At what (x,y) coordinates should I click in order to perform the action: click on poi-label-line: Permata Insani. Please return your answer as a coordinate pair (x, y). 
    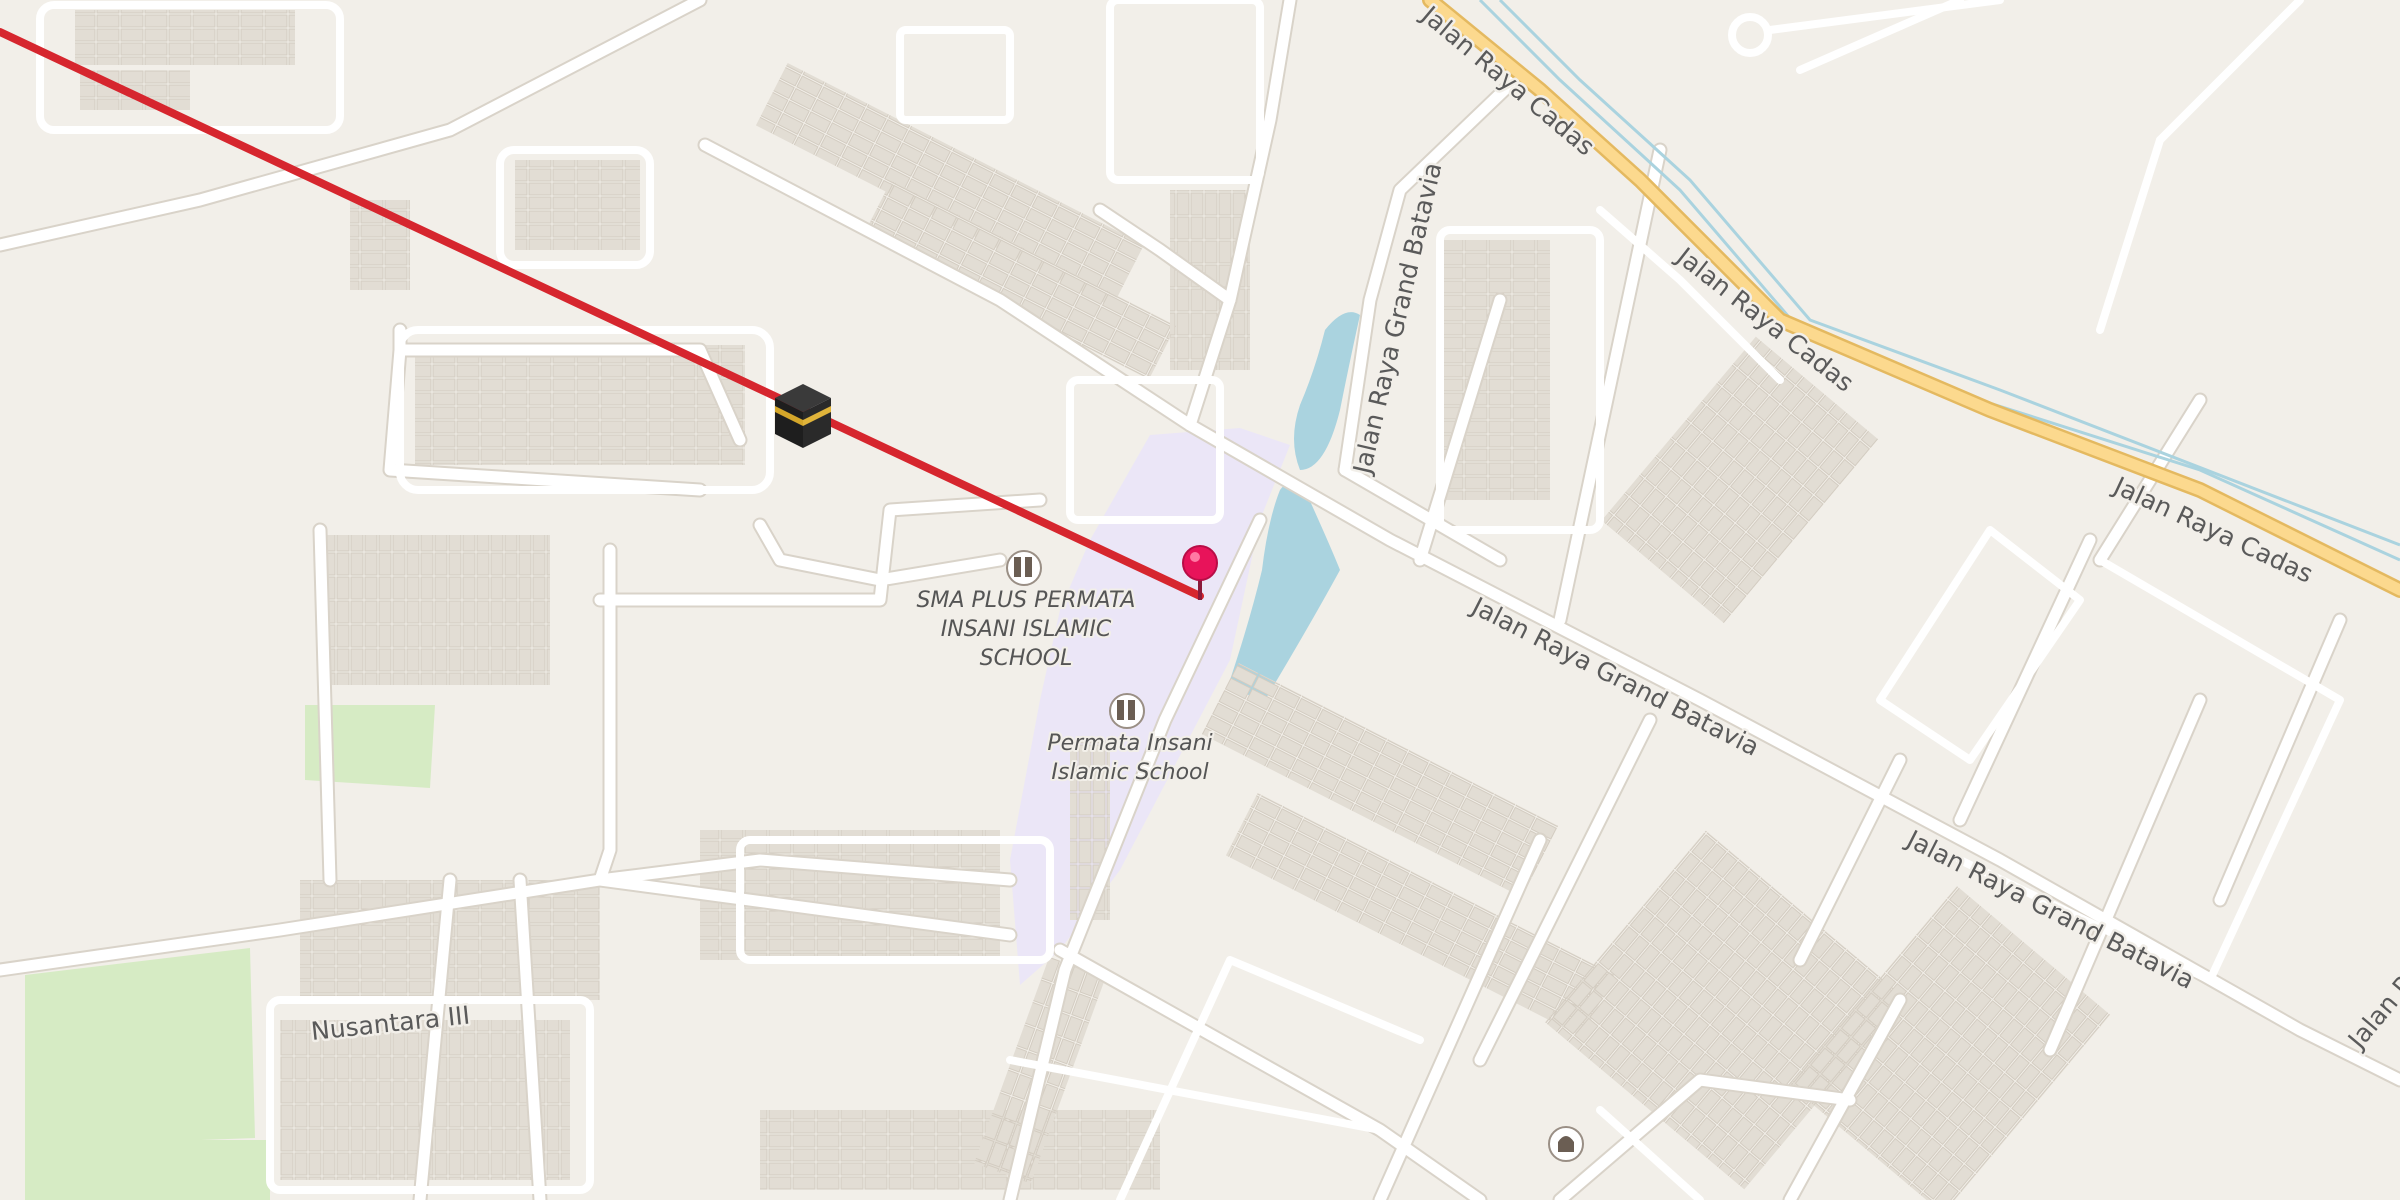
    Looking at the image, I should click on (1129, 743).